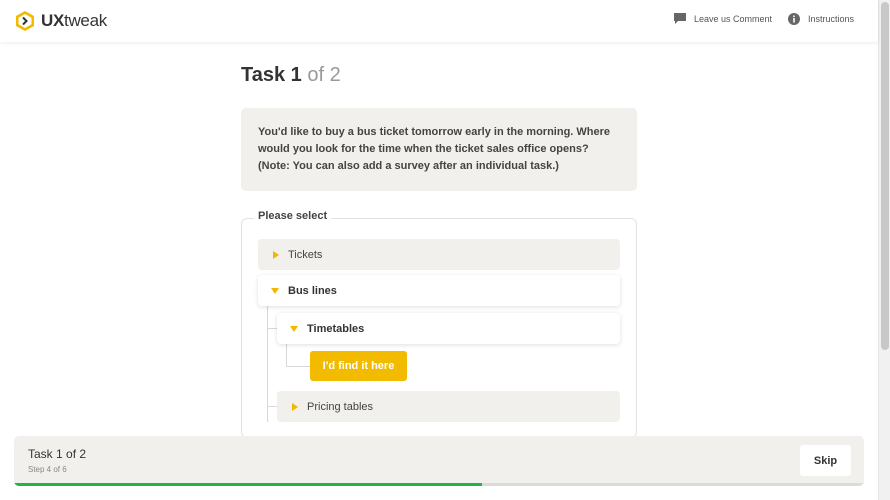 Image resolution: width=890 pixels, height=500 pixels. What do you see at coordinates (439, 21) in the screenshot?
I see `top-header: UXtweak Leave us Comment Instructions` at bounding box center [439, 21].